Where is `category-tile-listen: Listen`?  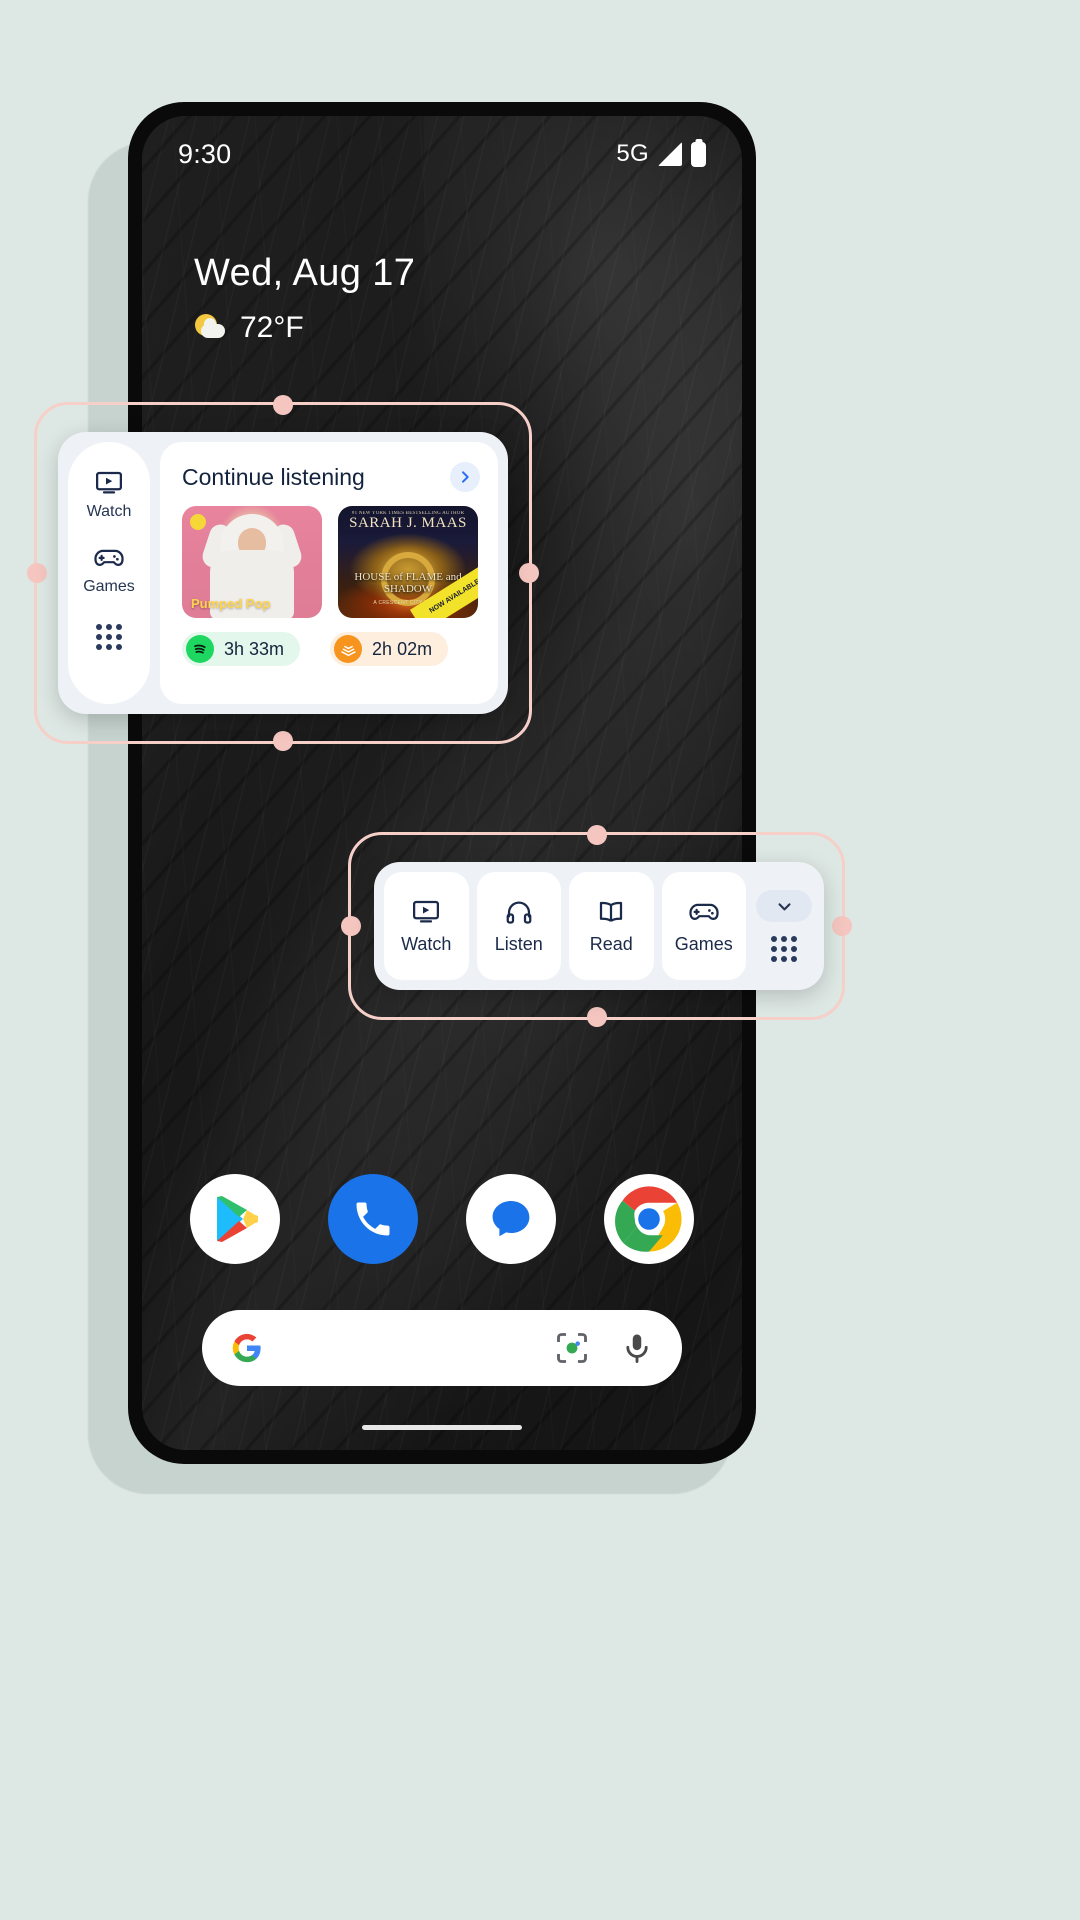 category-tile-listen: Listen is located at coordinates (518, 926).